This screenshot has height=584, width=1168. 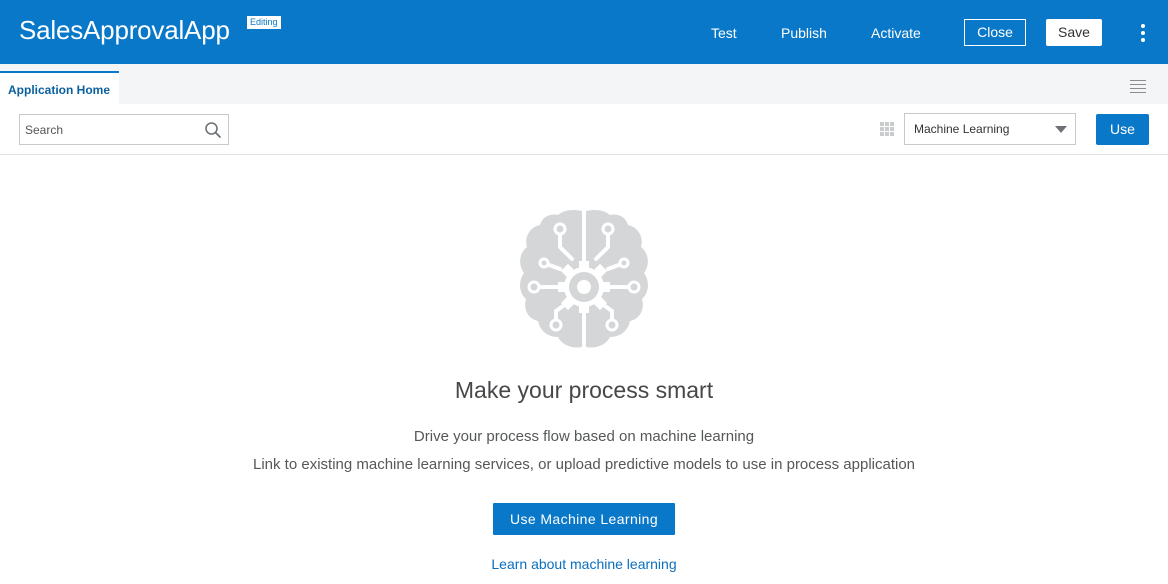 I want to click on activate-link: Activate, so click(x=896, y=33).